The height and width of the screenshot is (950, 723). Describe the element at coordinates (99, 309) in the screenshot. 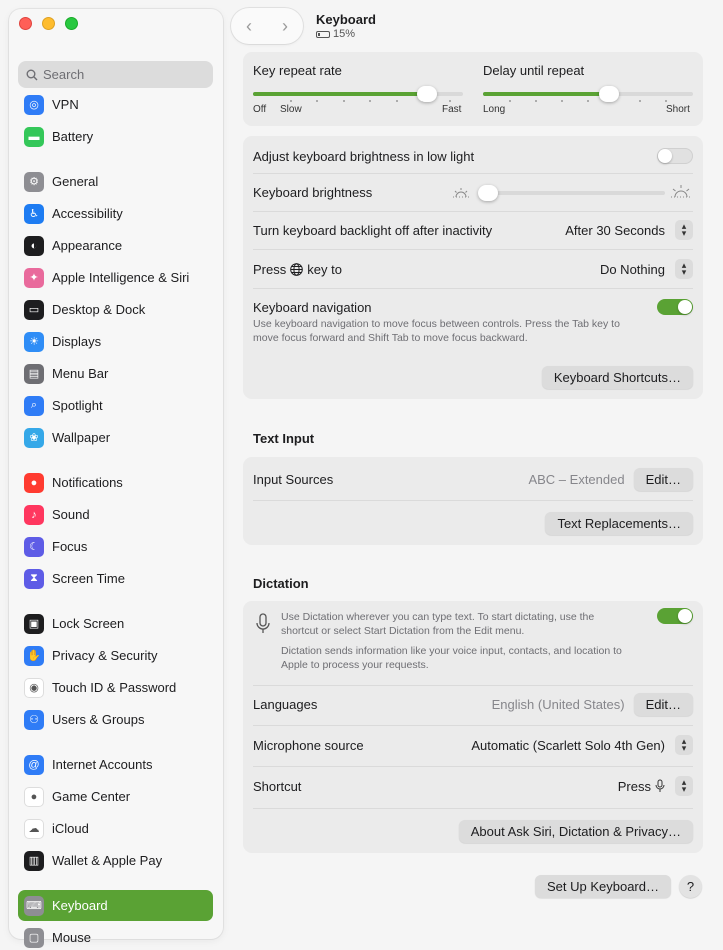

I see `sidebar-item-label: Desktop & Dock` at that location.